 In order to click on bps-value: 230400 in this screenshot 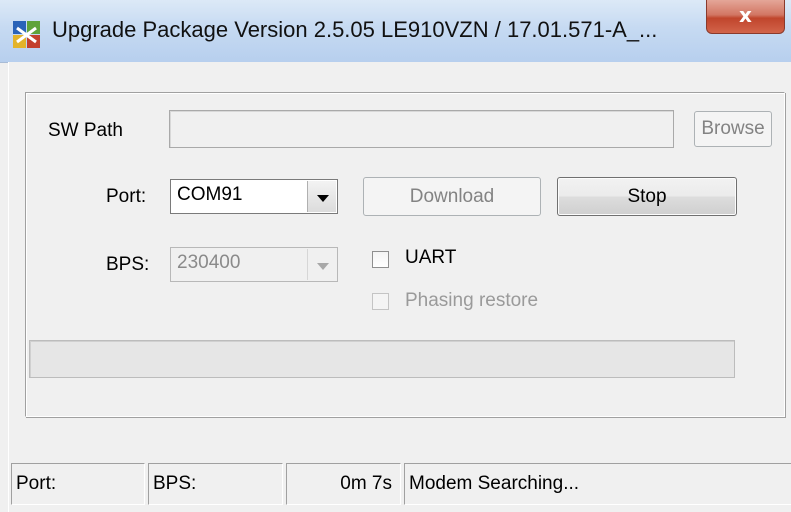, I will do `click(209, 262)`.